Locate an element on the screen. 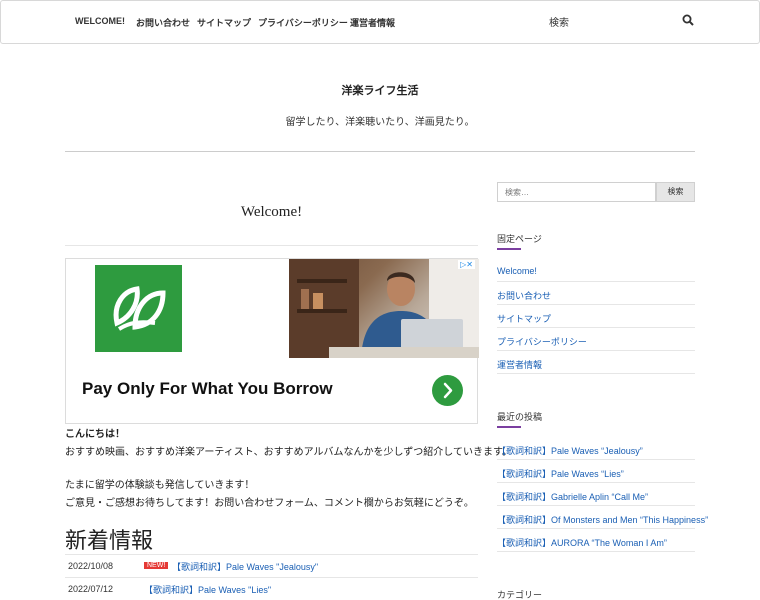 The height and width of the screenshot is (600, 760). nav-item-operator-info: 運営者情報 is located at coordinates (372, 22).